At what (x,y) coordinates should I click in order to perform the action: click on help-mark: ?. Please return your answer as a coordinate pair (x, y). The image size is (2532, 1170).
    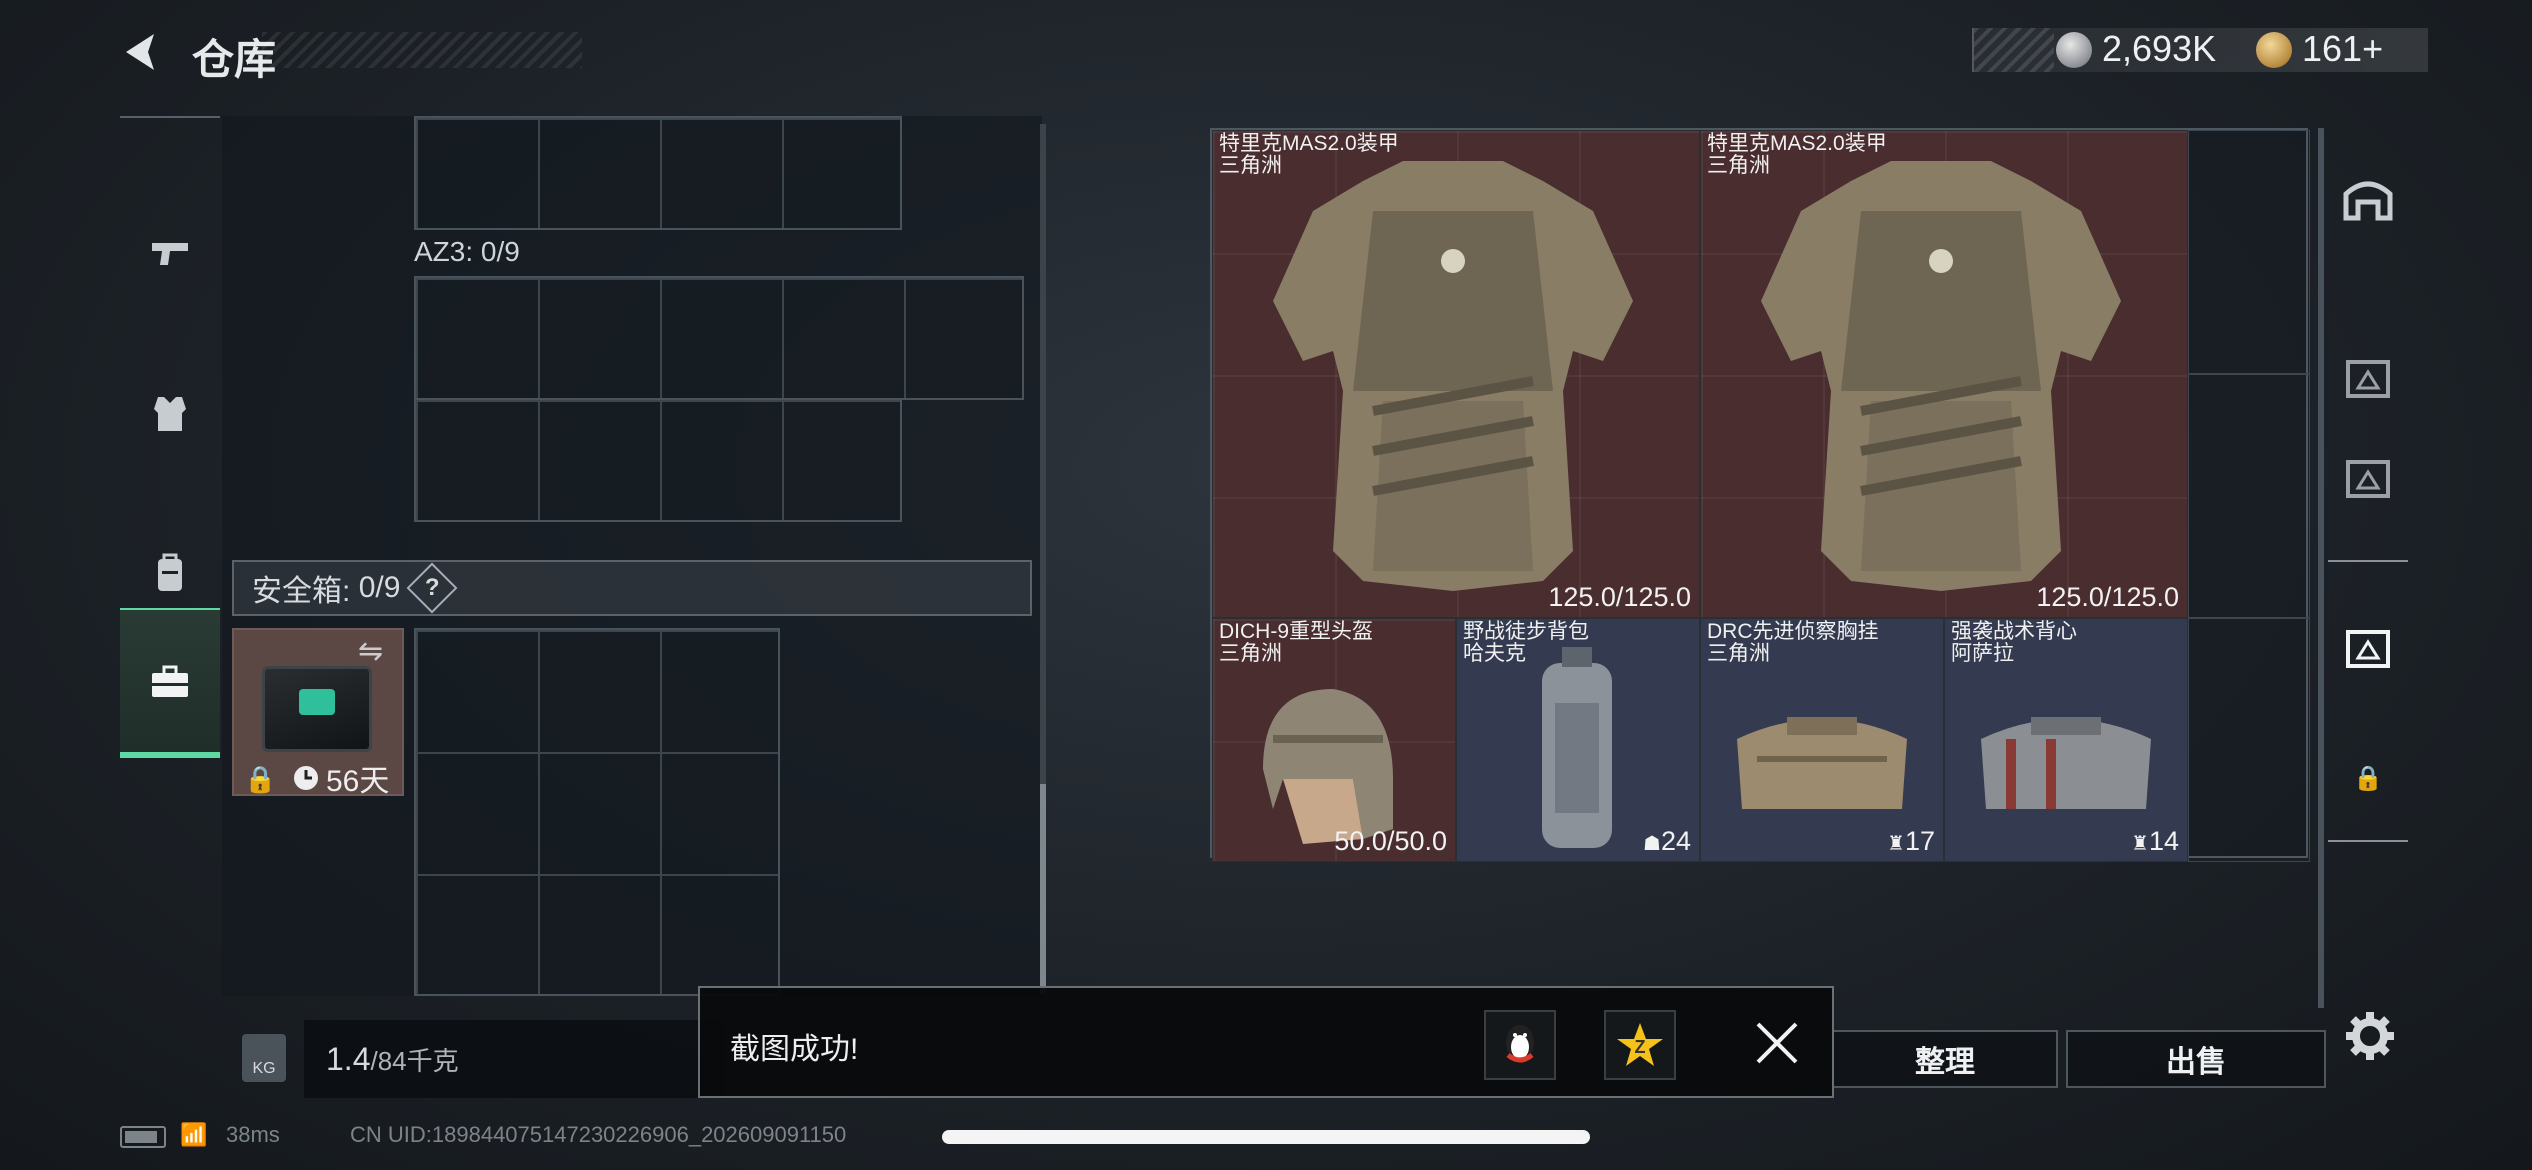
    Looking at the image, I should click on (432, 587).